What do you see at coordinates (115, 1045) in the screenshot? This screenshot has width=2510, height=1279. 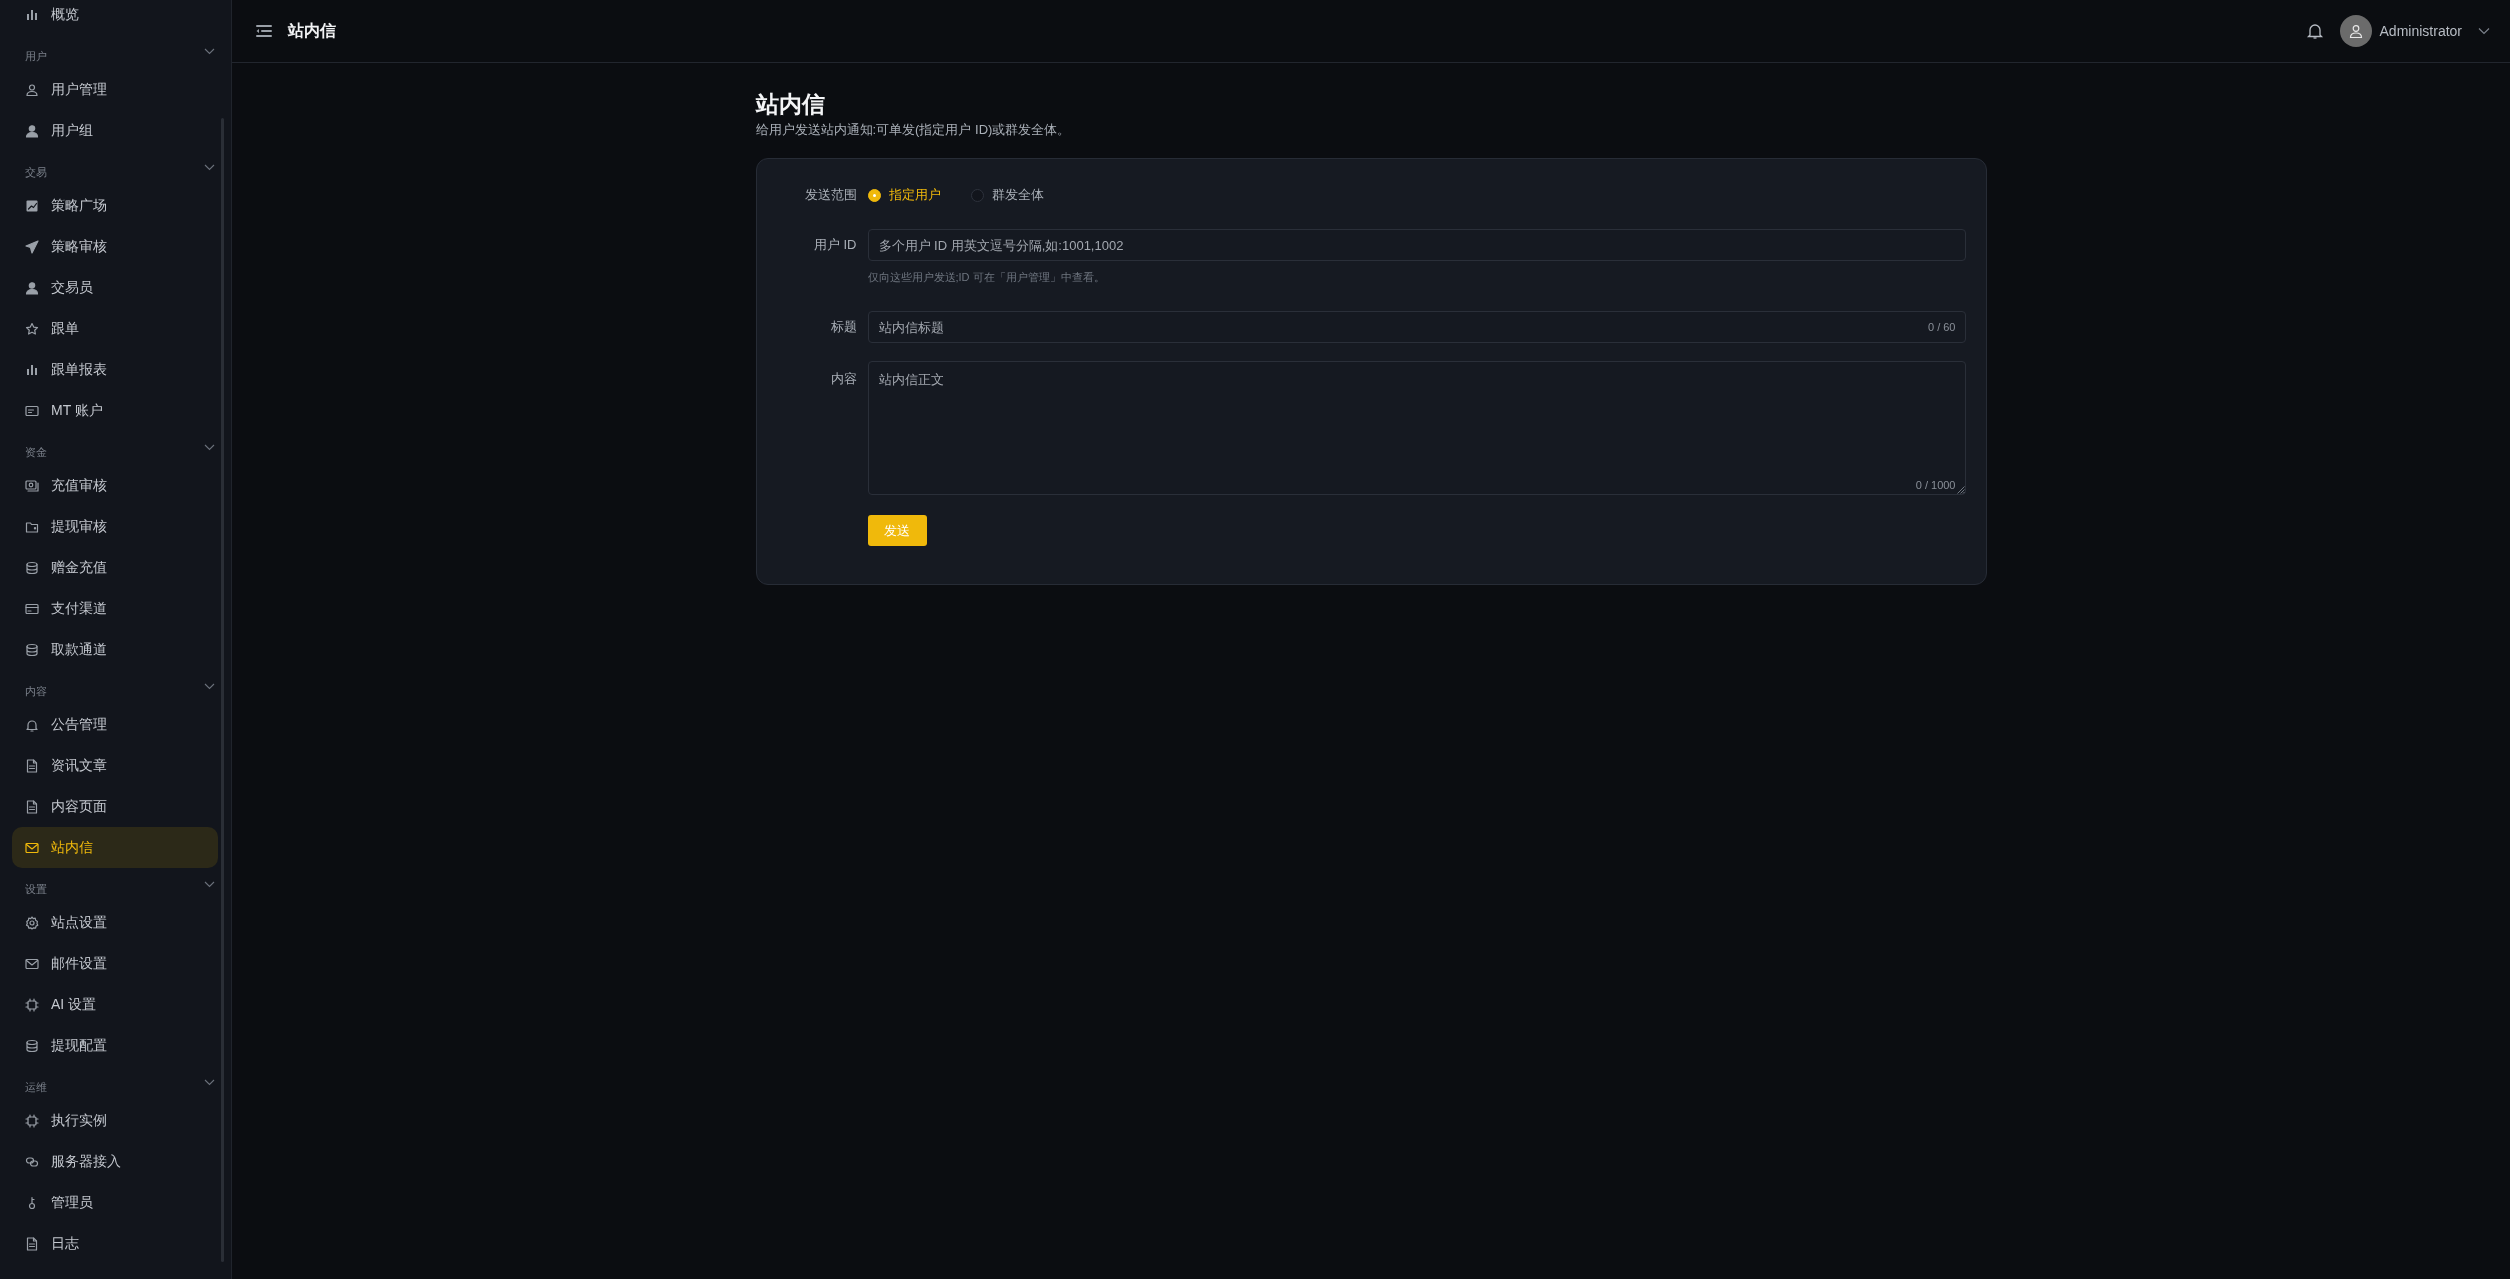 I see `sidebar-item: 提现配置` at bounding box center [115, 1045].